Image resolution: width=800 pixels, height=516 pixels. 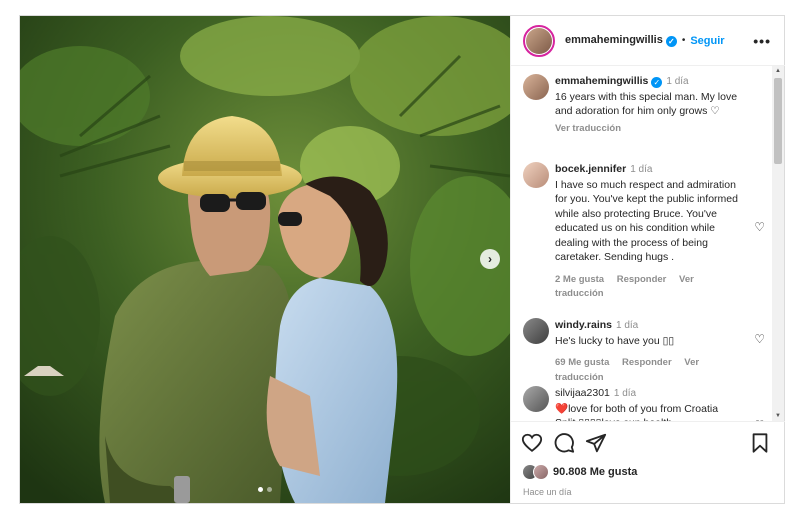 What do you see at coordinates (541, 472) in the screenshot?
I see `liker-avatar` at bounding box center [541, 472].